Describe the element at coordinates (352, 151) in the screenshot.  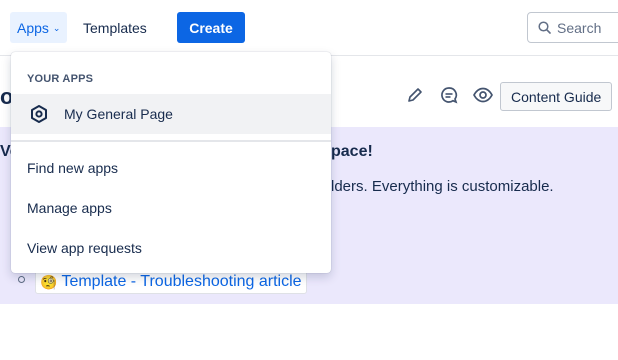
I see `panel-heading: pace!` at that location.